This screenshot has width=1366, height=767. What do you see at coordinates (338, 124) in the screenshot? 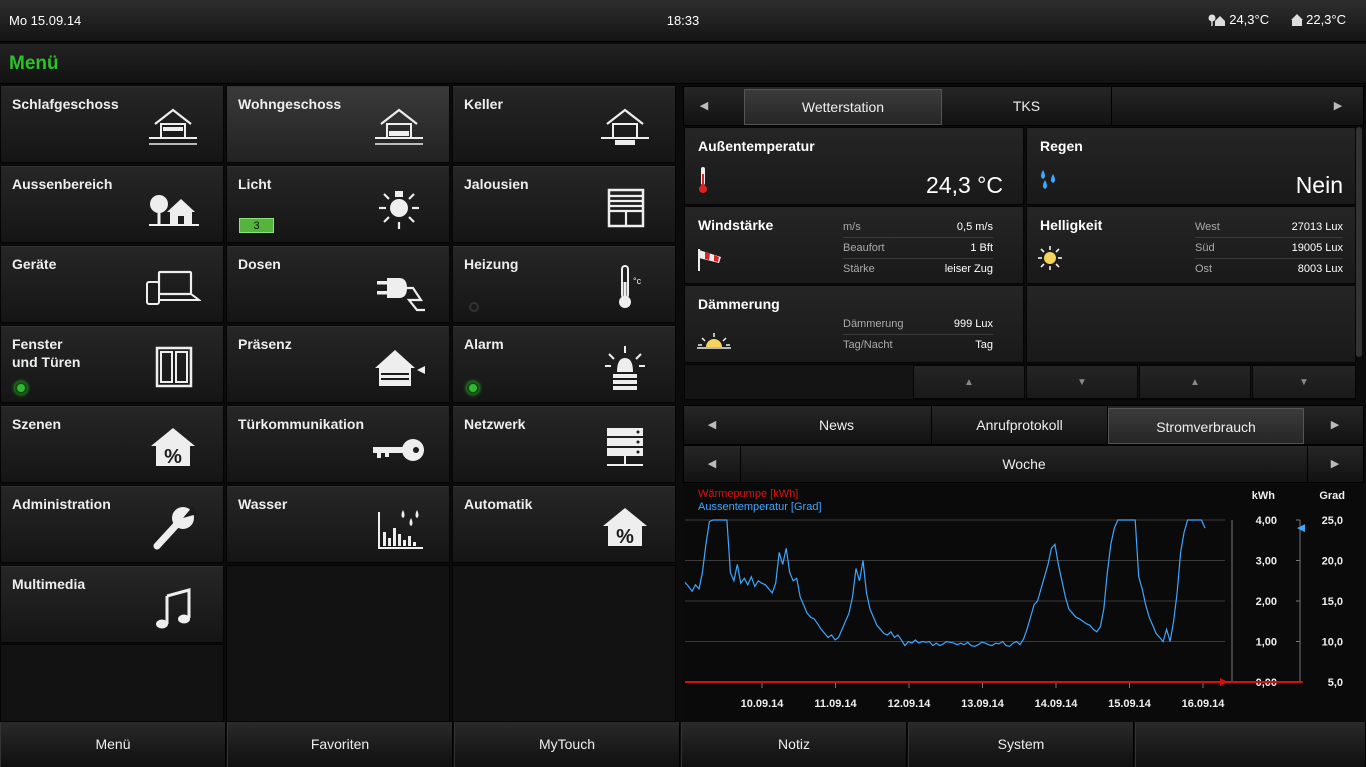
I see `tile-wohngeschoss: Wohngeschoss` at bounding box center [338, 124].